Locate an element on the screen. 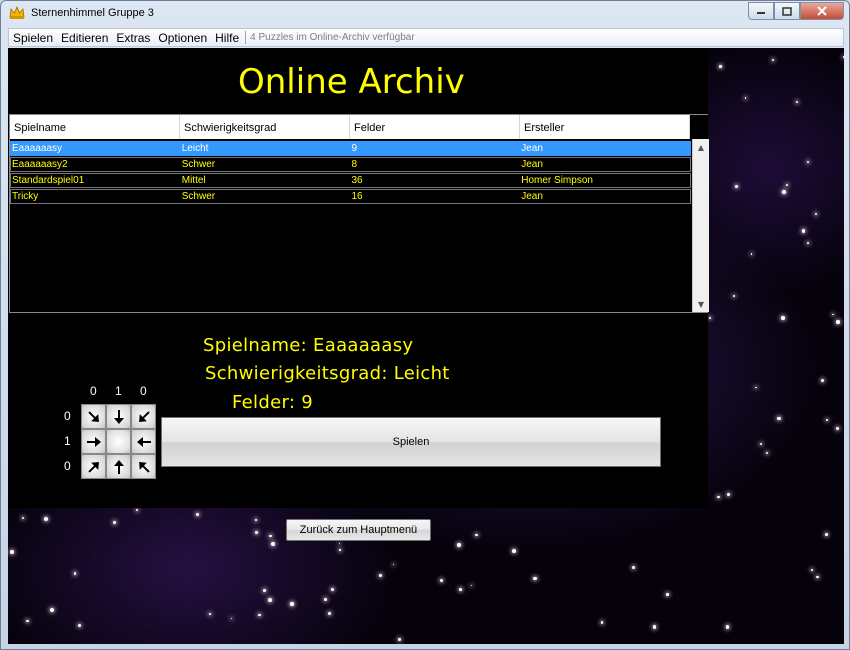  play-button: Spielen is located at coordinates (411, 442).